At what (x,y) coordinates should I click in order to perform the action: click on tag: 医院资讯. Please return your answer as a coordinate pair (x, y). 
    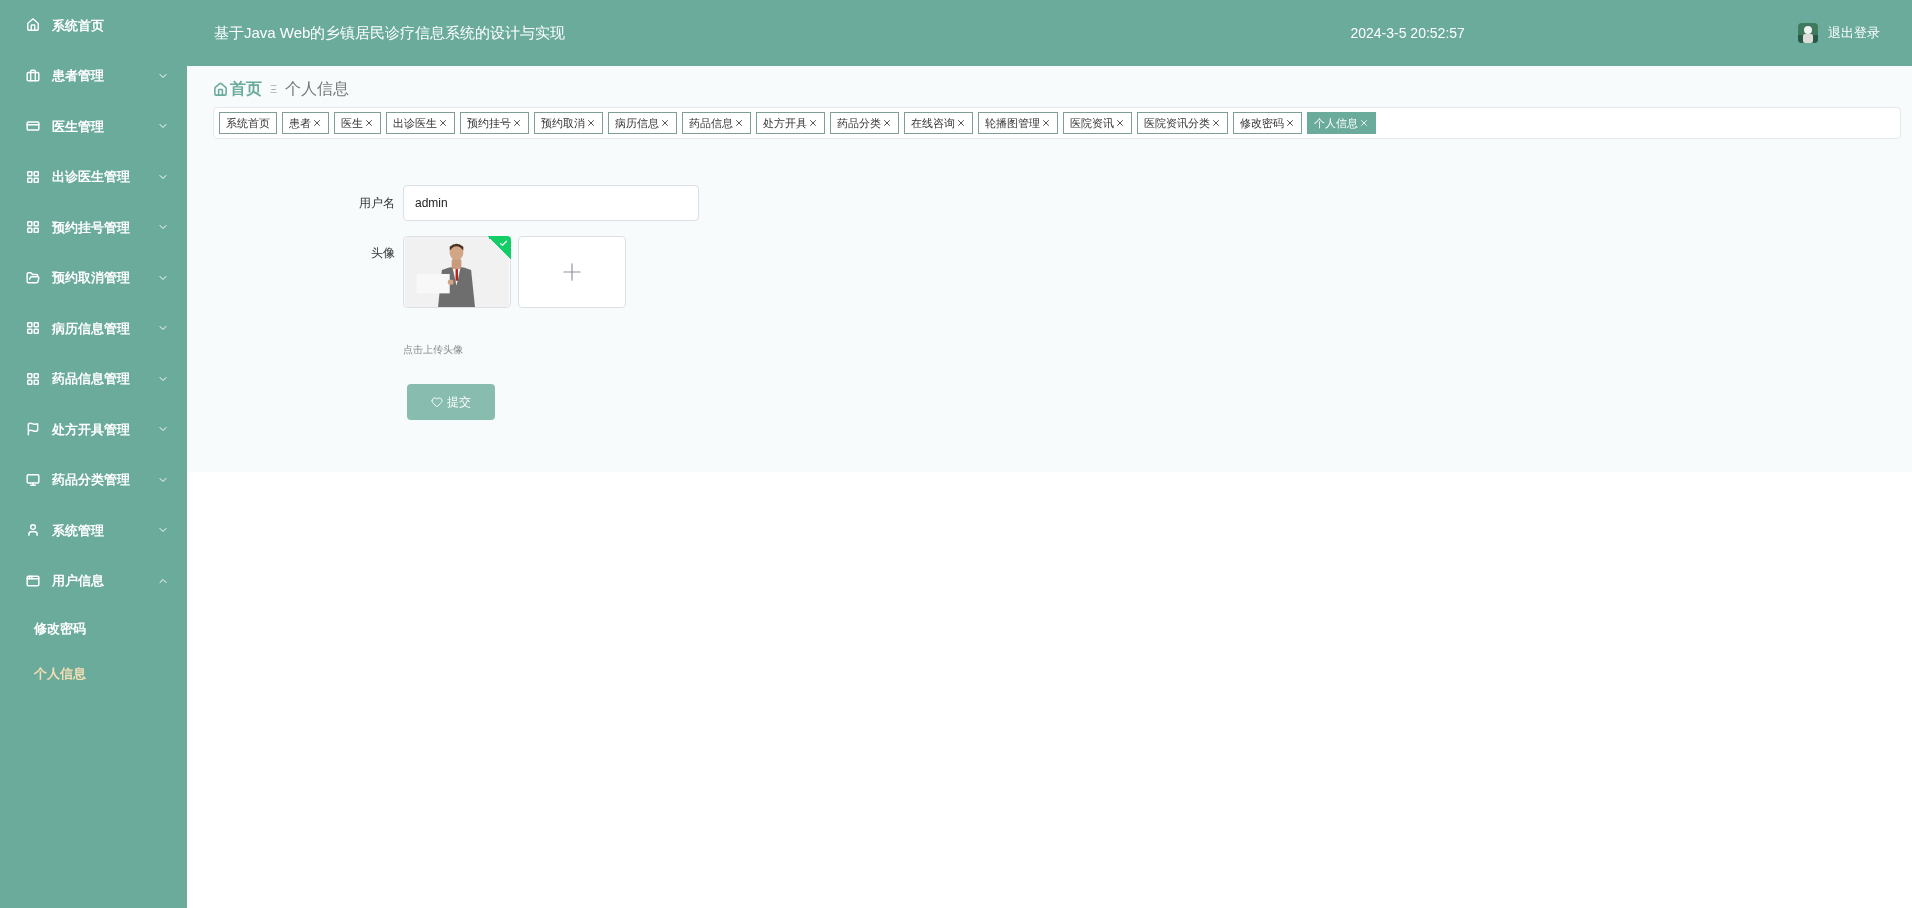
    Looking at the image, I should click on (1097, 123).